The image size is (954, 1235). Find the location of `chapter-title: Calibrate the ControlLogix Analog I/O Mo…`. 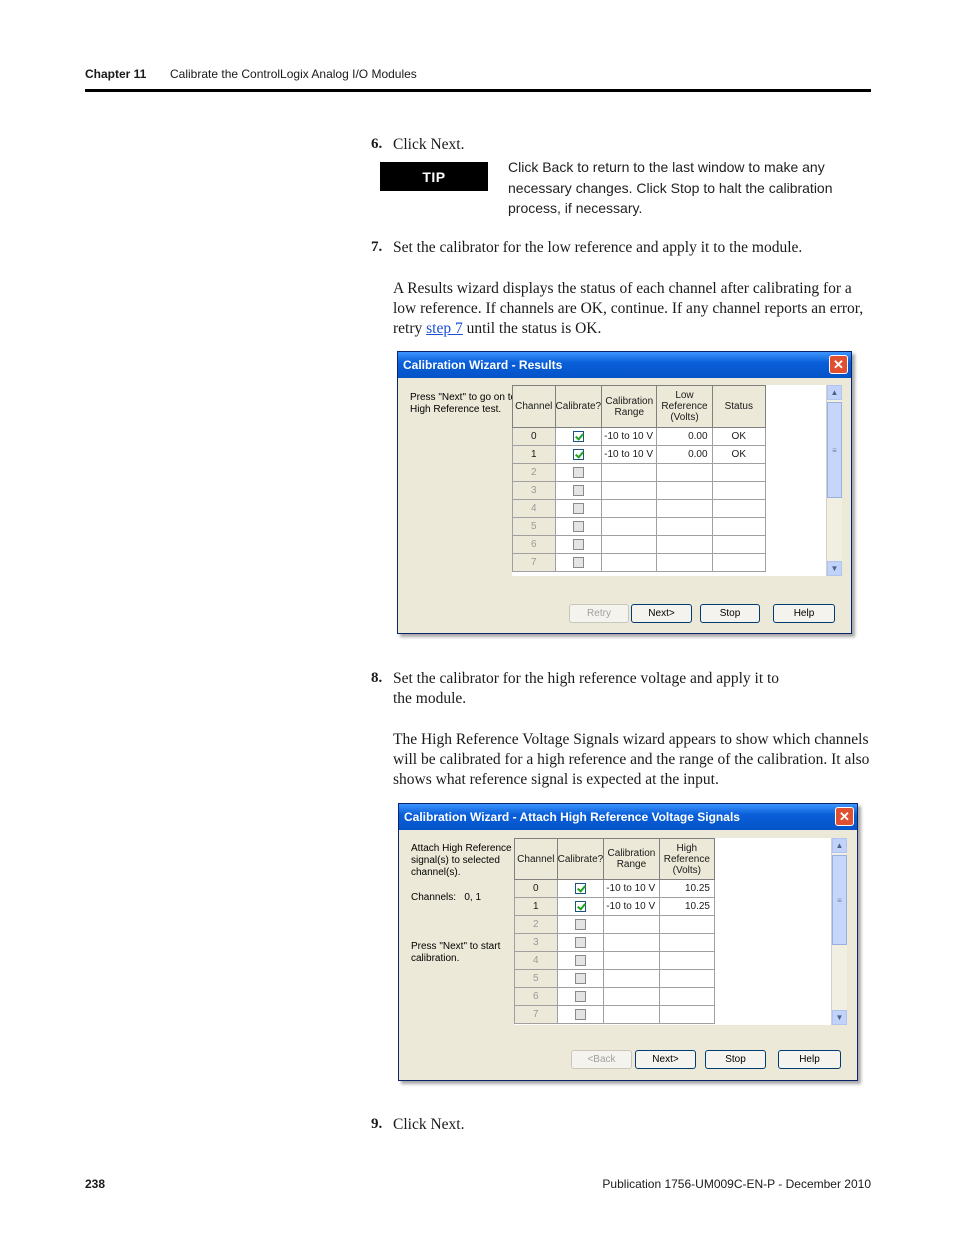

chapter-title: Calibrate the ControlLogix Analog I/O Mo… is located at coordinates (293, 74).